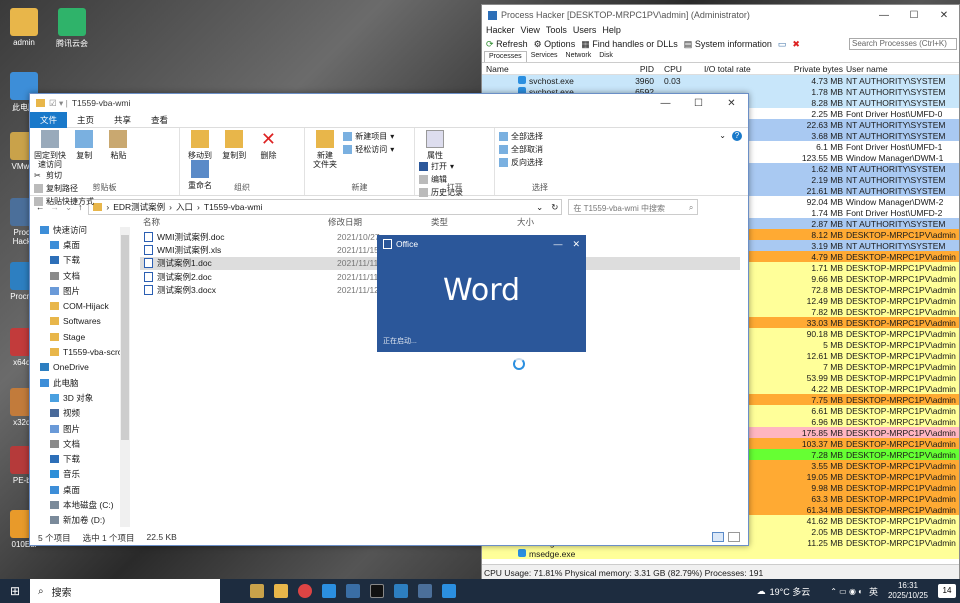 The image size is (960, 603). I want to click on tab-processes: Processes, so click(505, 56).